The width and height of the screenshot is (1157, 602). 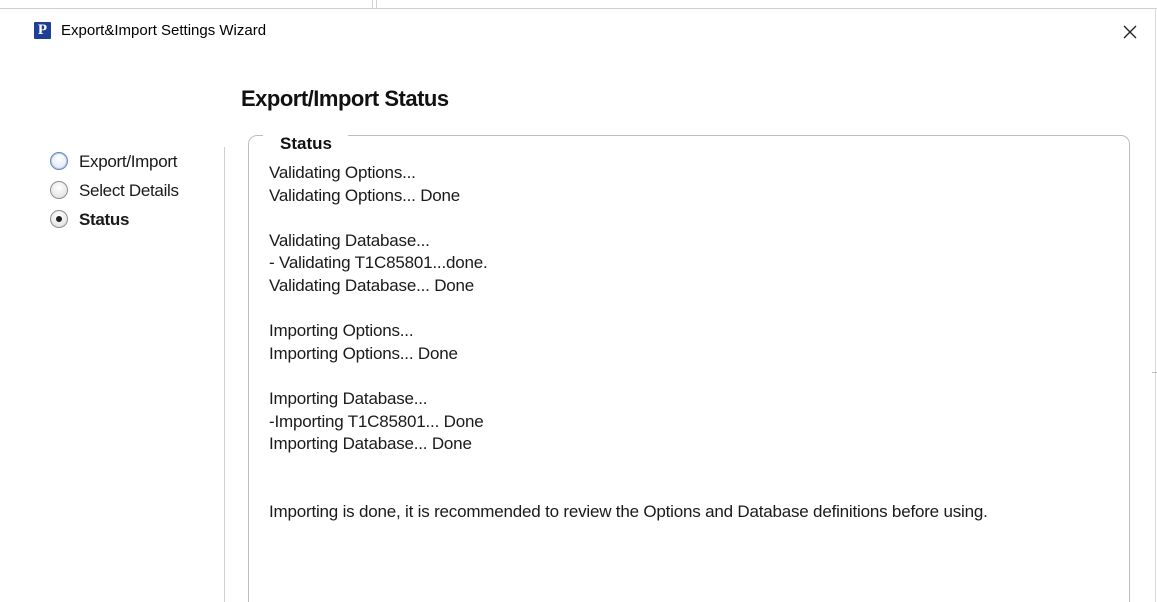 I want to click on step-select-details: Select Details, so click(x=132, y=192).